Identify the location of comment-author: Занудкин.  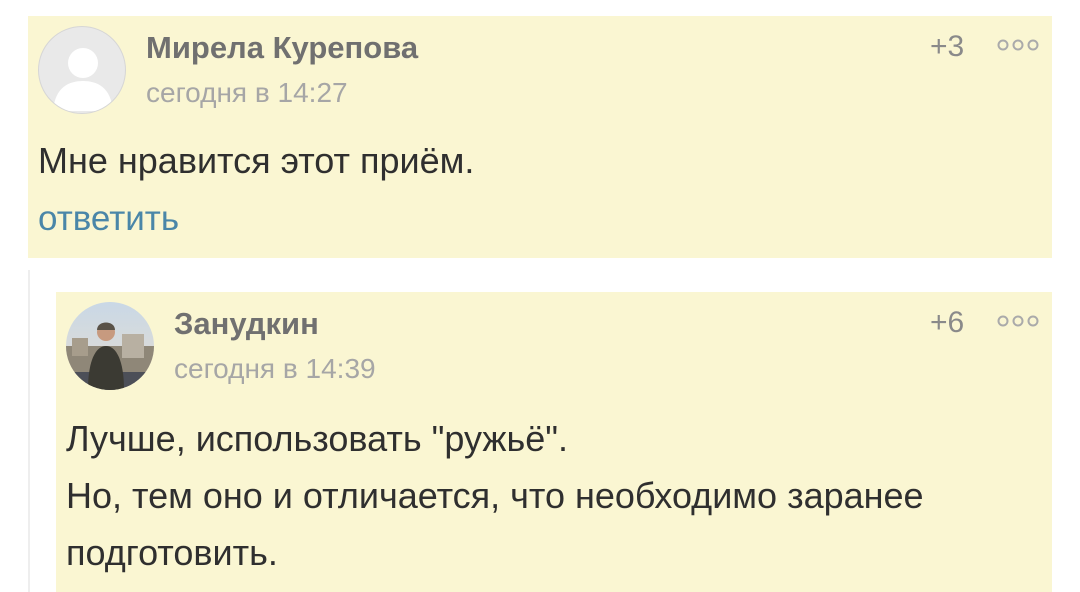
(246, 324).